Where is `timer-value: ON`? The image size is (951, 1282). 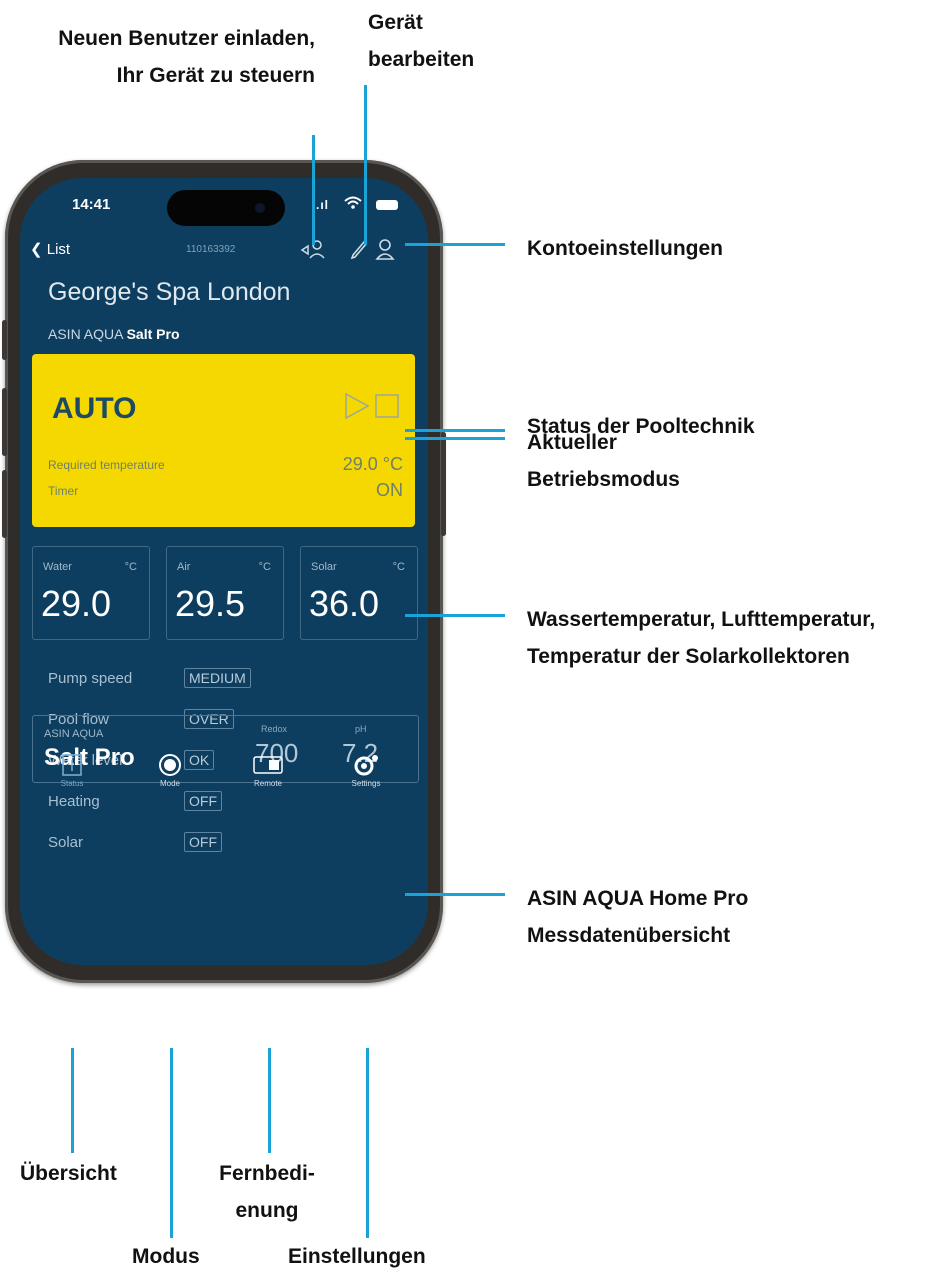 timer-value: ON is located at coordinates (389, 490).